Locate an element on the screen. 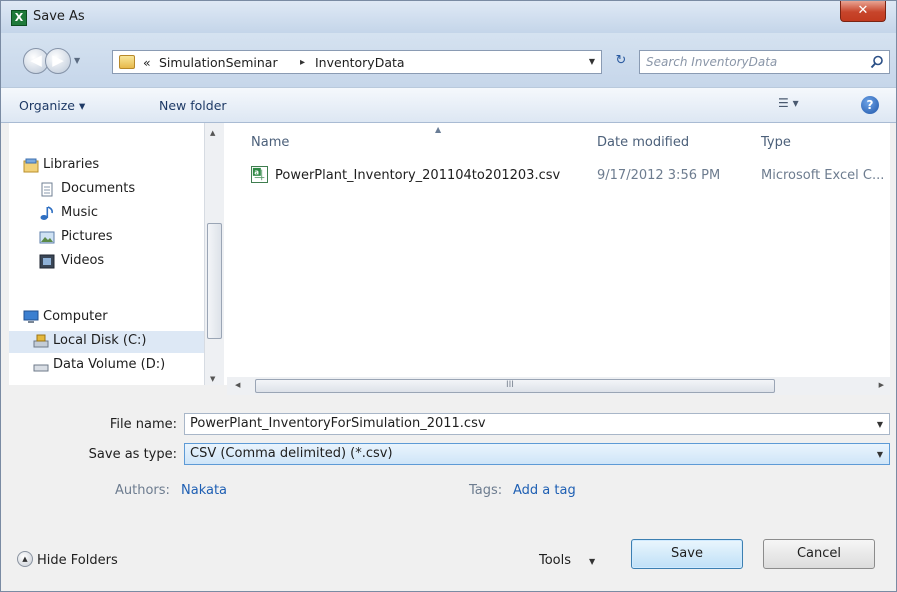 This screenshot has width=897, height=592. scroll-left-icon: ◀ is located at coordinates (237, 385).